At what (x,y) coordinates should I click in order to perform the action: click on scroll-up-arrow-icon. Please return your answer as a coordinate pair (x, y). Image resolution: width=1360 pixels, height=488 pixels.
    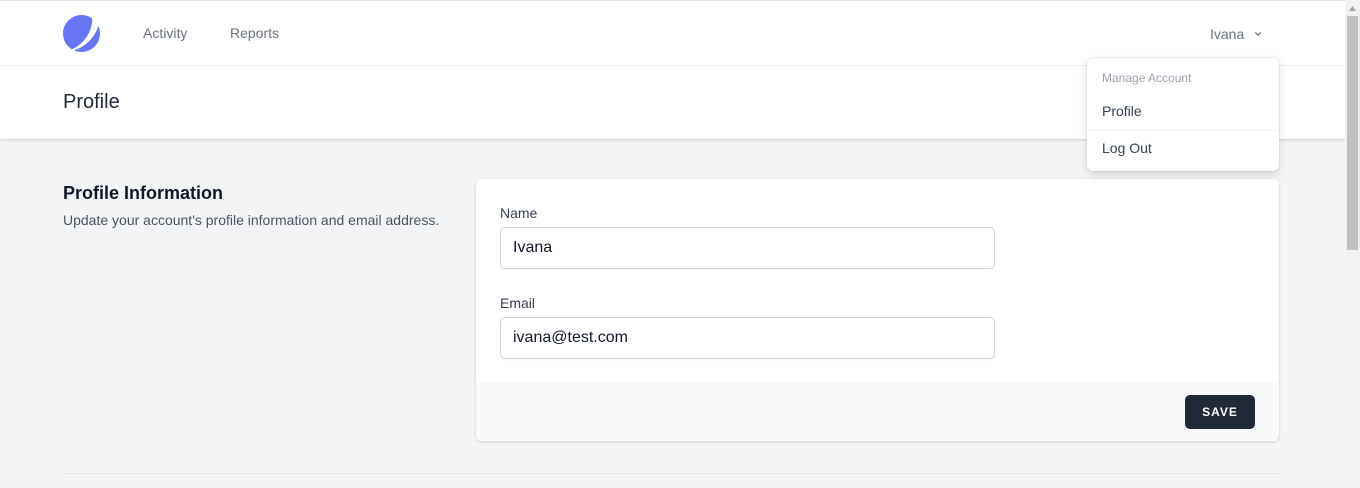
    Looking at the image, I should click on (1352, 8).